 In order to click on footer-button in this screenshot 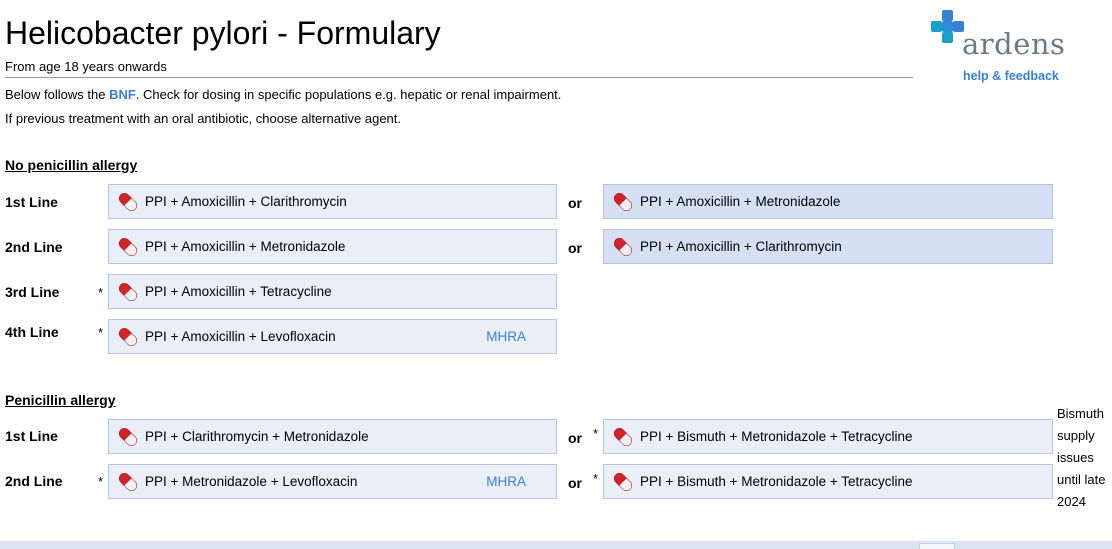, I will do `click(937, 546)`.